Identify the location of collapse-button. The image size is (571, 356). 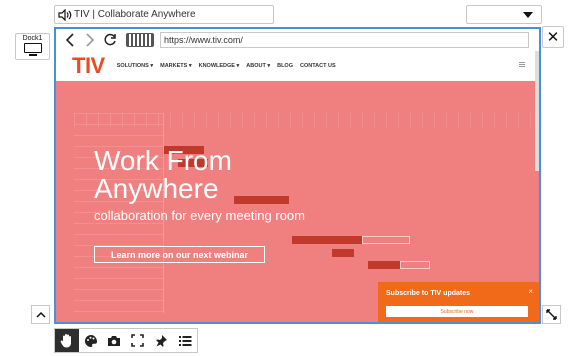
(40, 314).